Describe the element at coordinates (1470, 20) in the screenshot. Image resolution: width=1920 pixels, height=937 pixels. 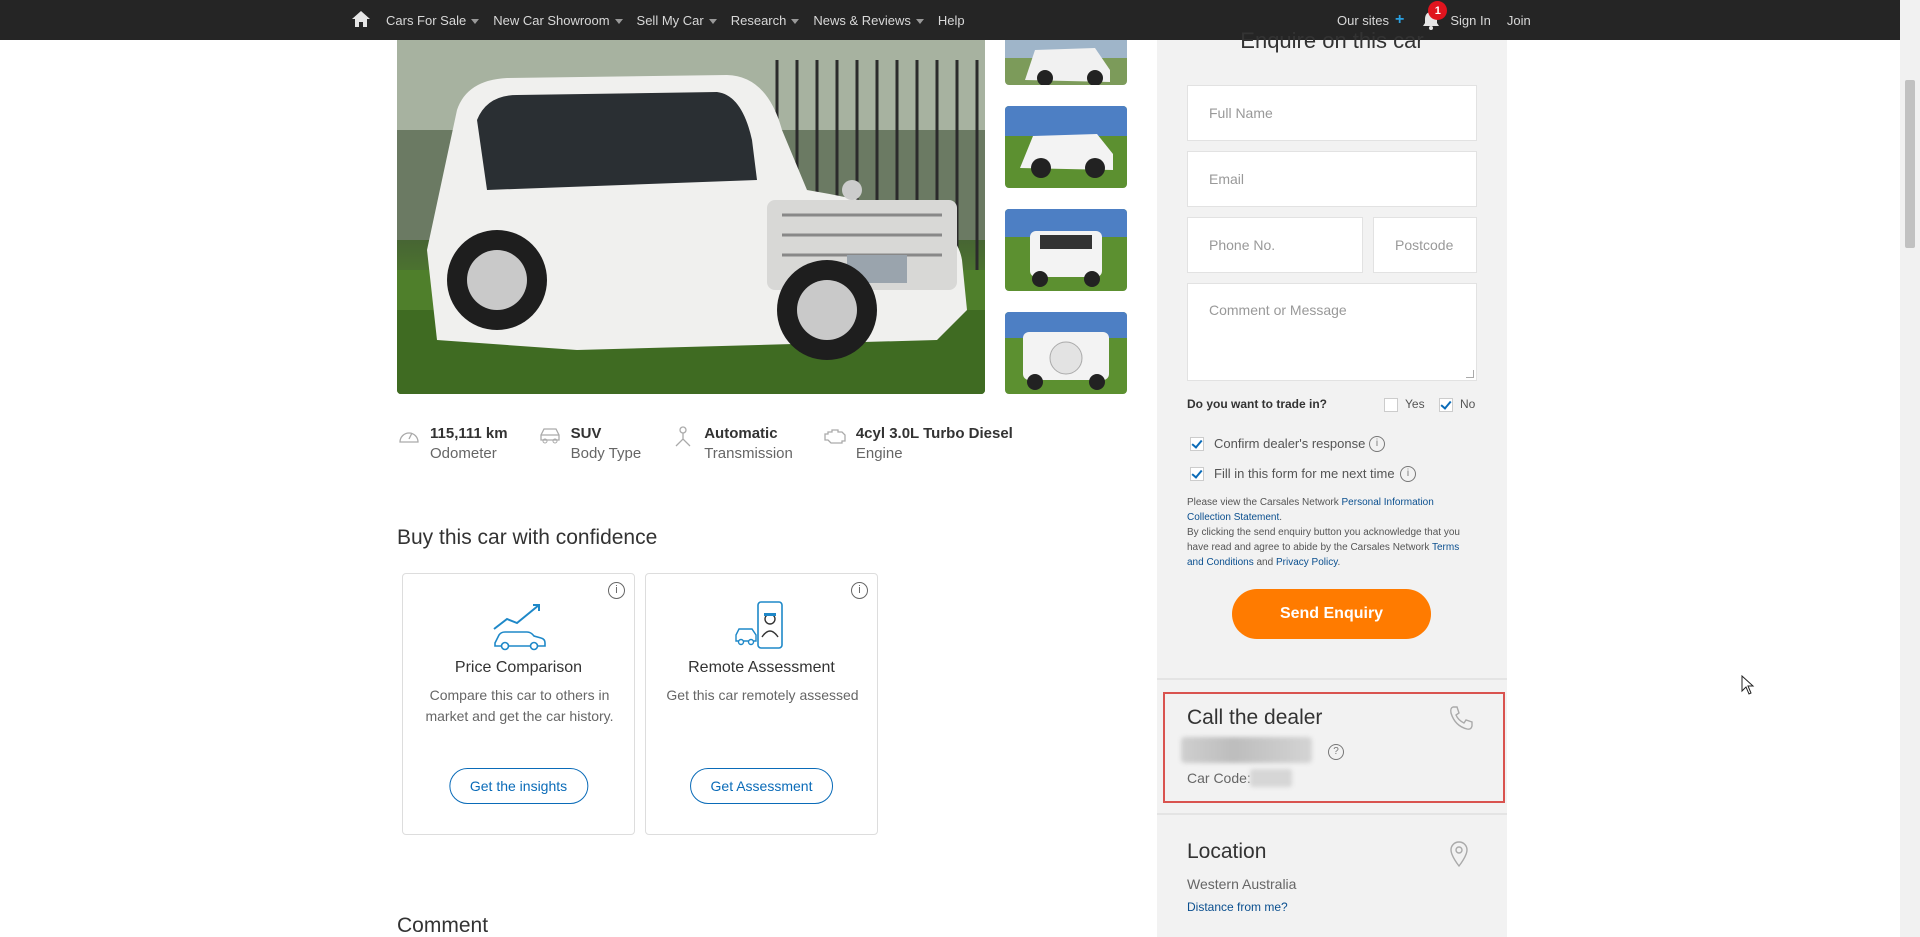
I see `sign-in-link: Sign In` at that location.